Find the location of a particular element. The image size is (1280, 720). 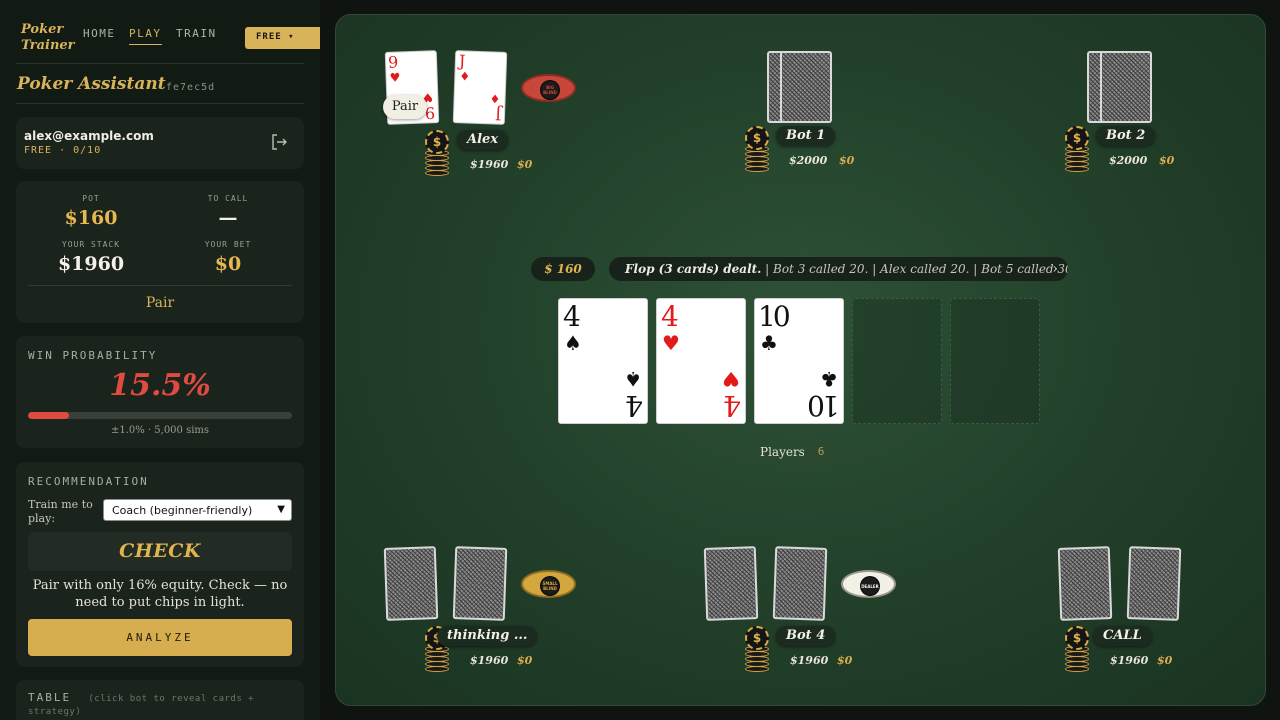

board-slot-turn is located at coordinates (897, 361).